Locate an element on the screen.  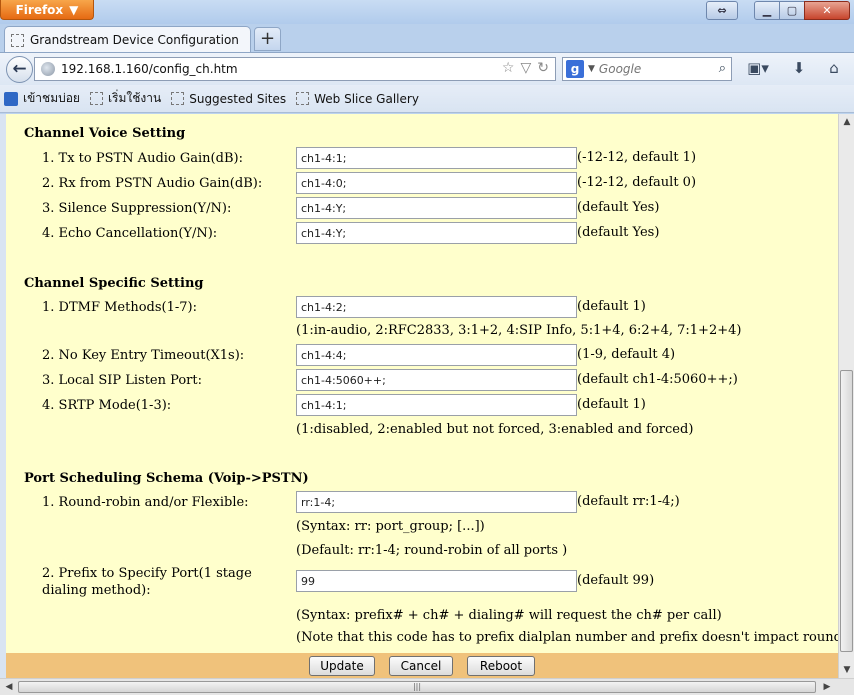
label-tx-gain: 1. Tx to PSTN Audio Gain(dB): is located at coordinates (142, 158).